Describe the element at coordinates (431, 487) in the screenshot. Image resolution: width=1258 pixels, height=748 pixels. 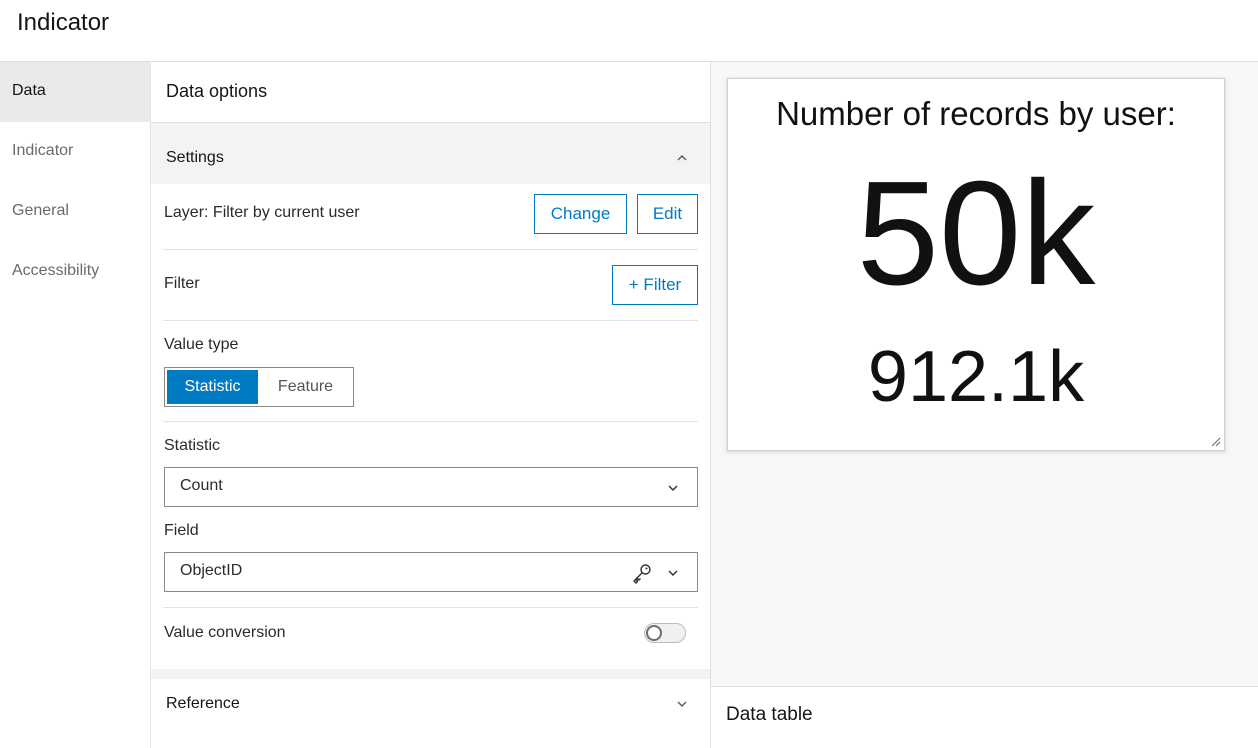
I see `statistic-select: Count` at that location.